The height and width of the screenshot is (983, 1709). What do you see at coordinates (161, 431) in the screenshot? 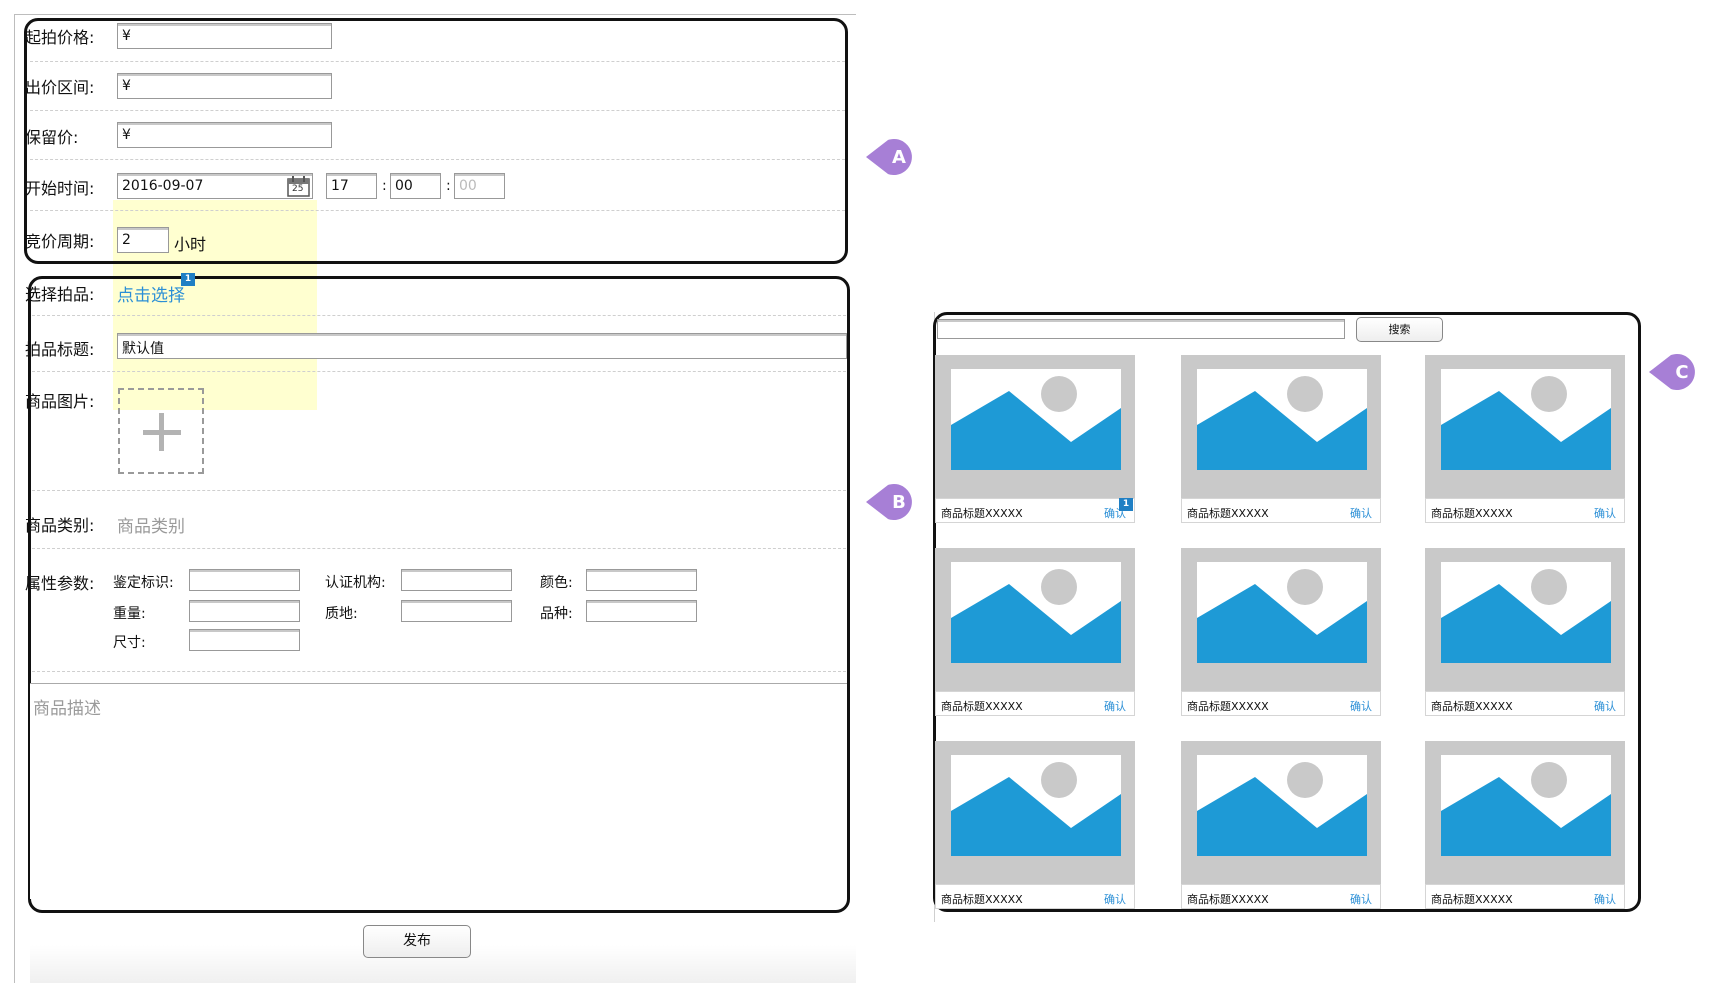
I see `image-upload-button` at bounding box center [161, 431].